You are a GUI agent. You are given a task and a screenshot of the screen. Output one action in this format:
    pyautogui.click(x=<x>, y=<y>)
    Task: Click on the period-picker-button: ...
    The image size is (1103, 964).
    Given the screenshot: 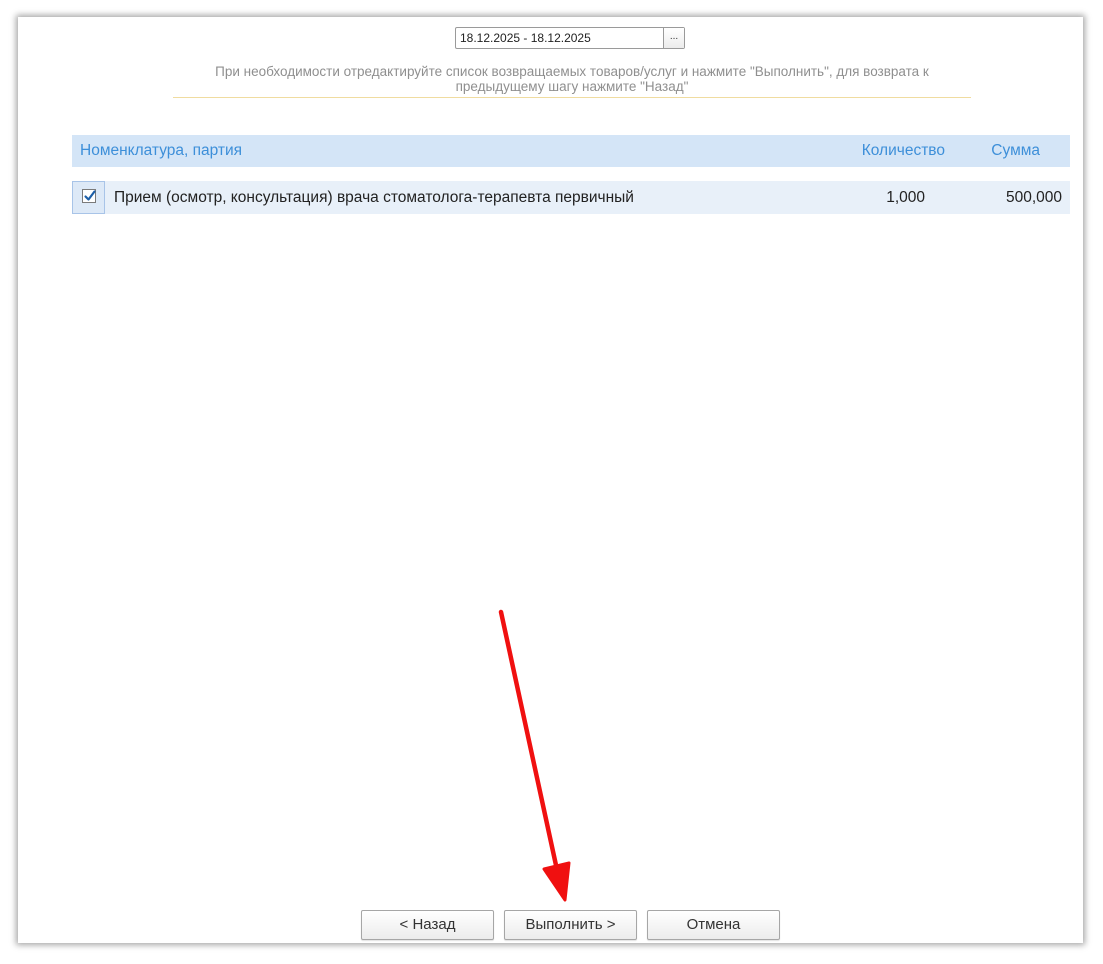 What is the action you would take?
    pyautogui.click(x=673, y=38)
    